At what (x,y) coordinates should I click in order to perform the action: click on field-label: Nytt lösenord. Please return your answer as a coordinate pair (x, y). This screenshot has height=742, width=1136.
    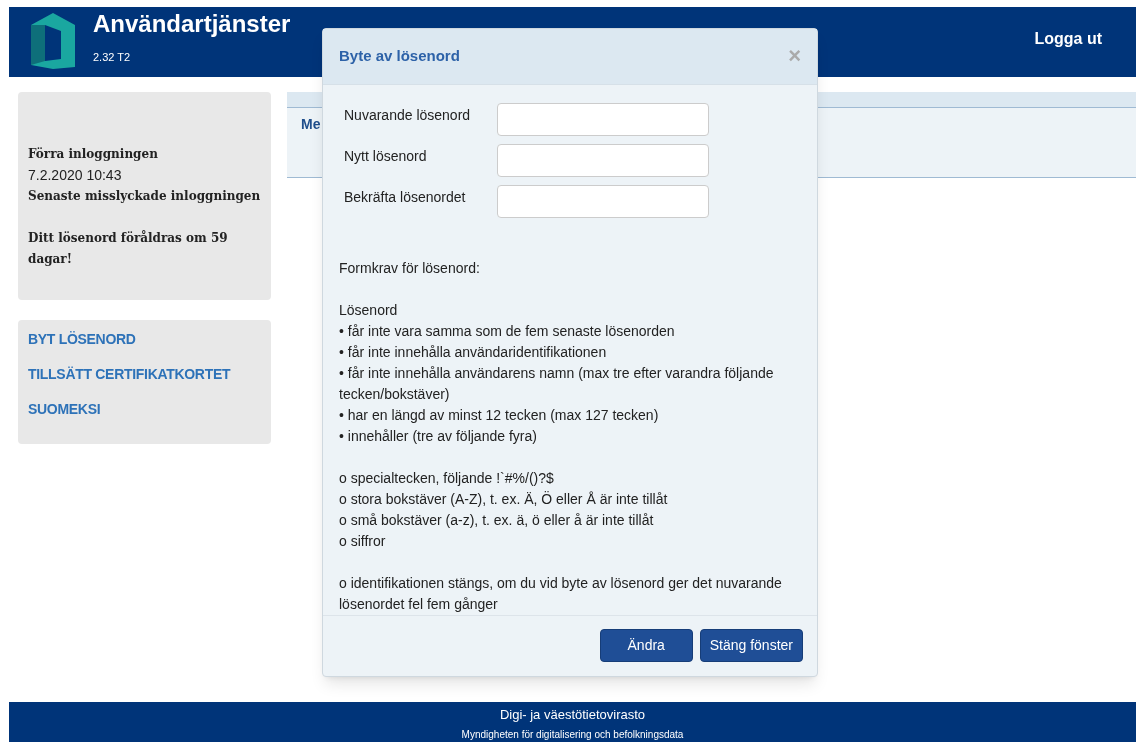
    Looking at the image, I should click on (386, 156).